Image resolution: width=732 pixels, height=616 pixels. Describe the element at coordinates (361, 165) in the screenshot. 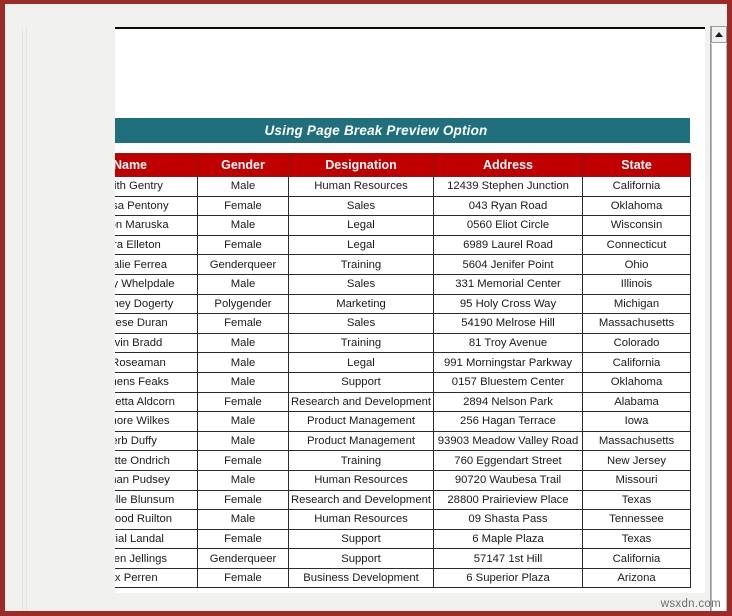

I see `column-header-designation: Designation` at that location.